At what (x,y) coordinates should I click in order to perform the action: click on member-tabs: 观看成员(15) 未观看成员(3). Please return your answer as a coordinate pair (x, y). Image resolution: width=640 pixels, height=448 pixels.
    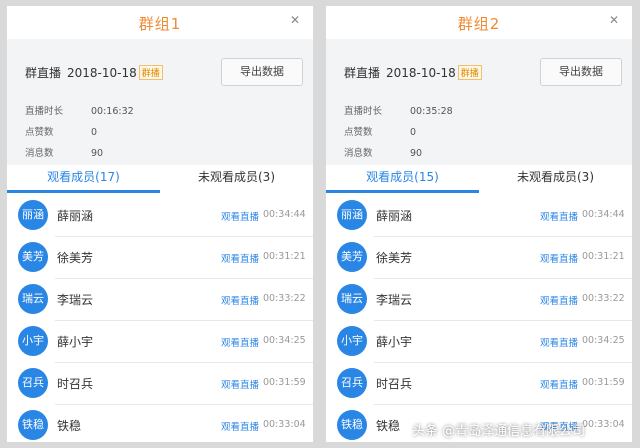
    Looking at the image, I should click on (479, 179).